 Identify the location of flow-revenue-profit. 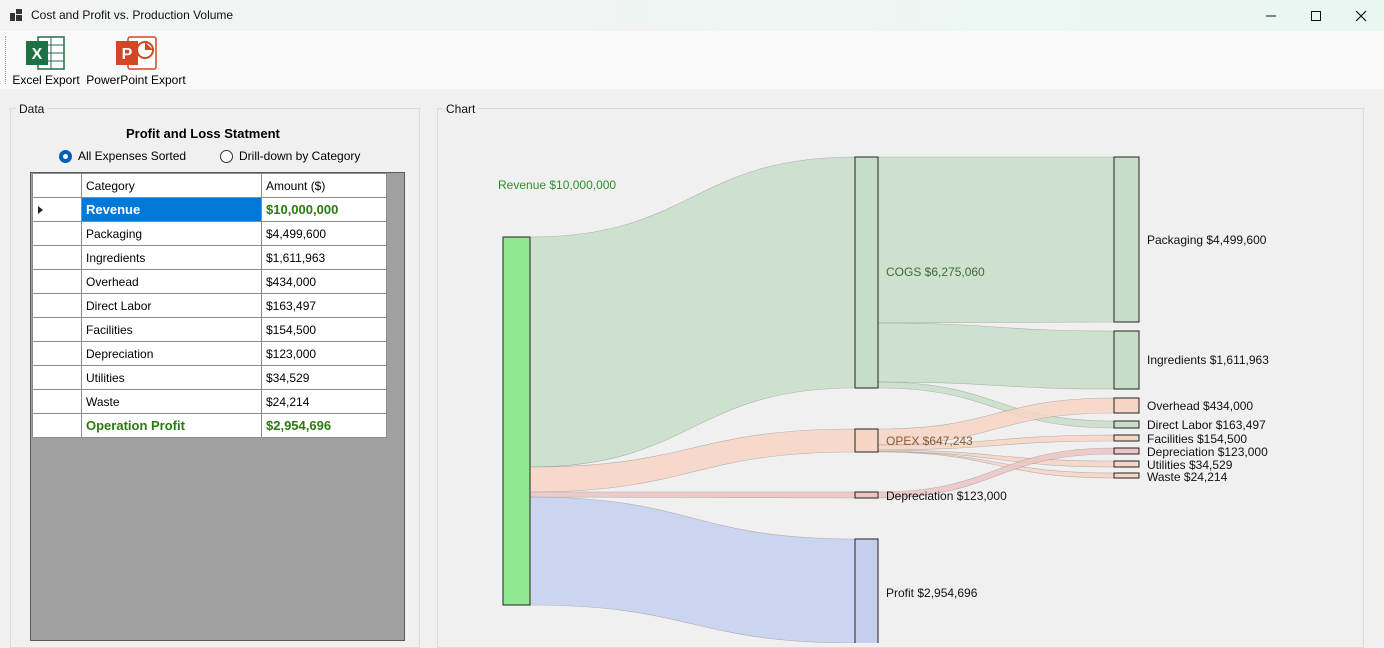
(692, 569).